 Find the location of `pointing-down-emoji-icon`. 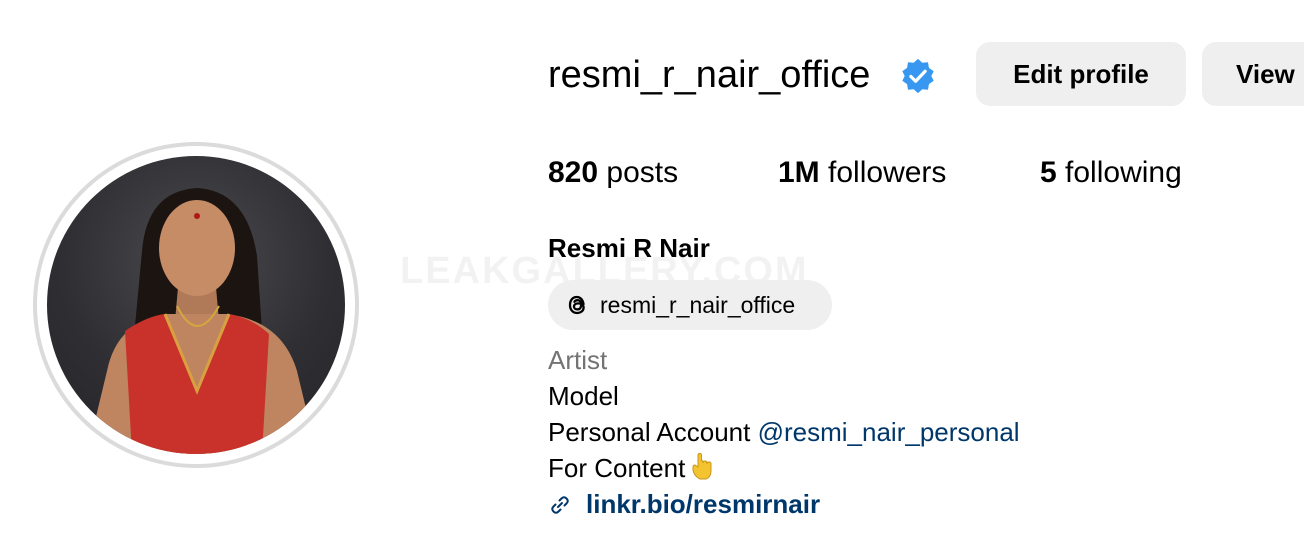

pointing-down-emoji-icon is located at coordinates (702, 466).